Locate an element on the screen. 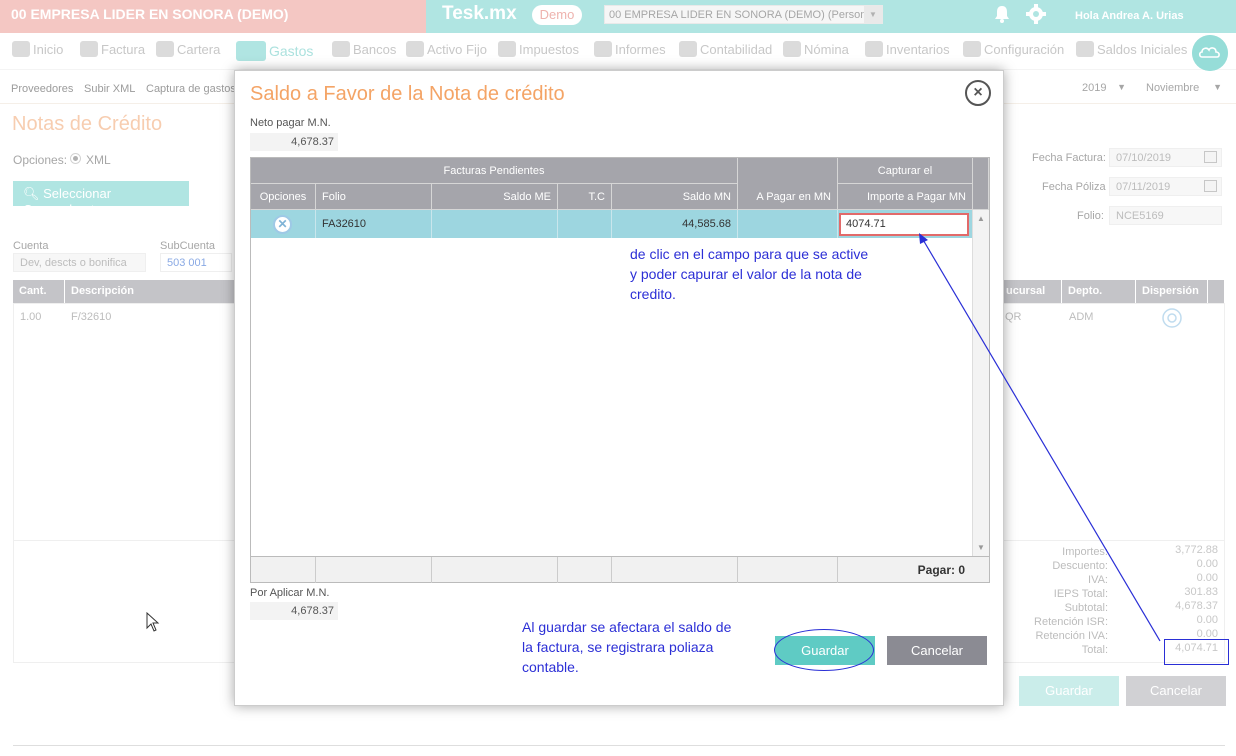 The image size is (1236, 756). neto-label: Neto pagar M.N. is located at coordinates (290, 123).